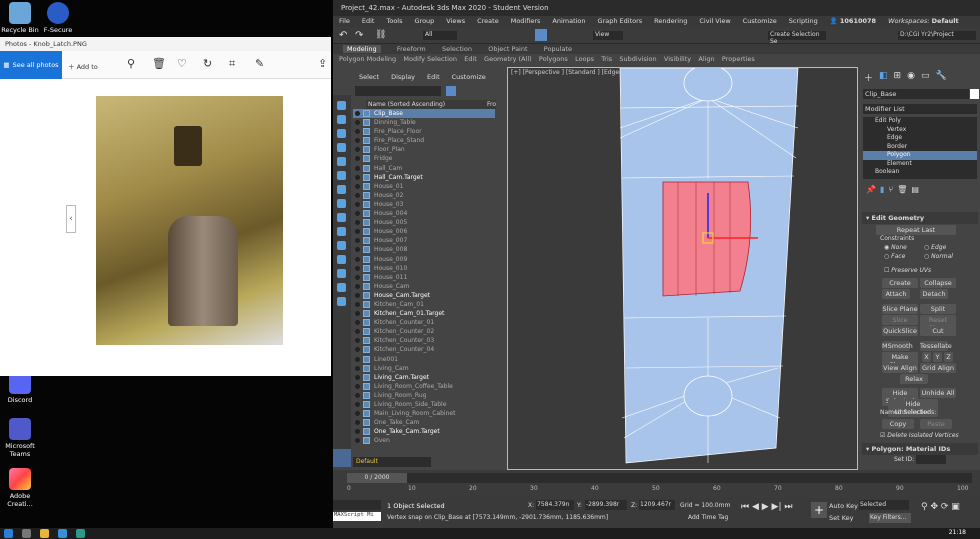 The image size is (980, 539). What do you see at coordinates (902, 189) in the screenshot?
I see `remove-modifier-icon: 🗑` at bounding box center [902, 189].